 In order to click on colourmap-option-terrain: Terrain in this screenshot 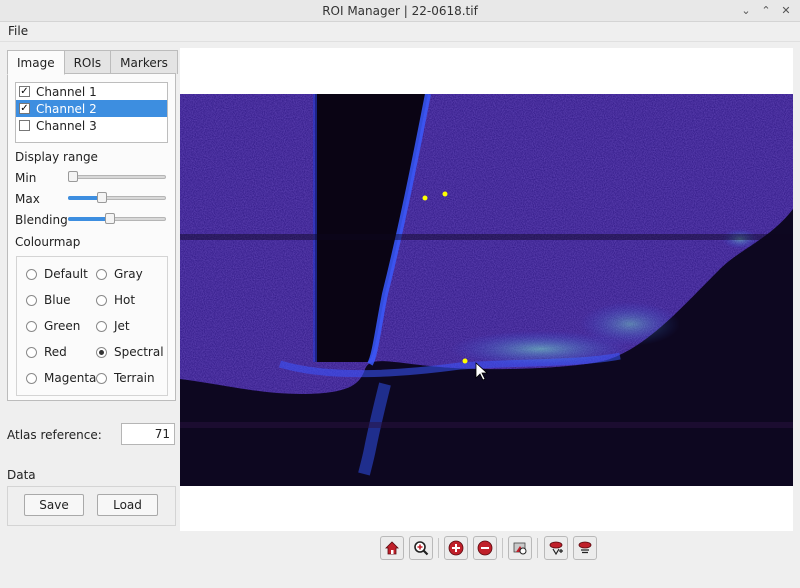, I will do `click(125, 378)`.